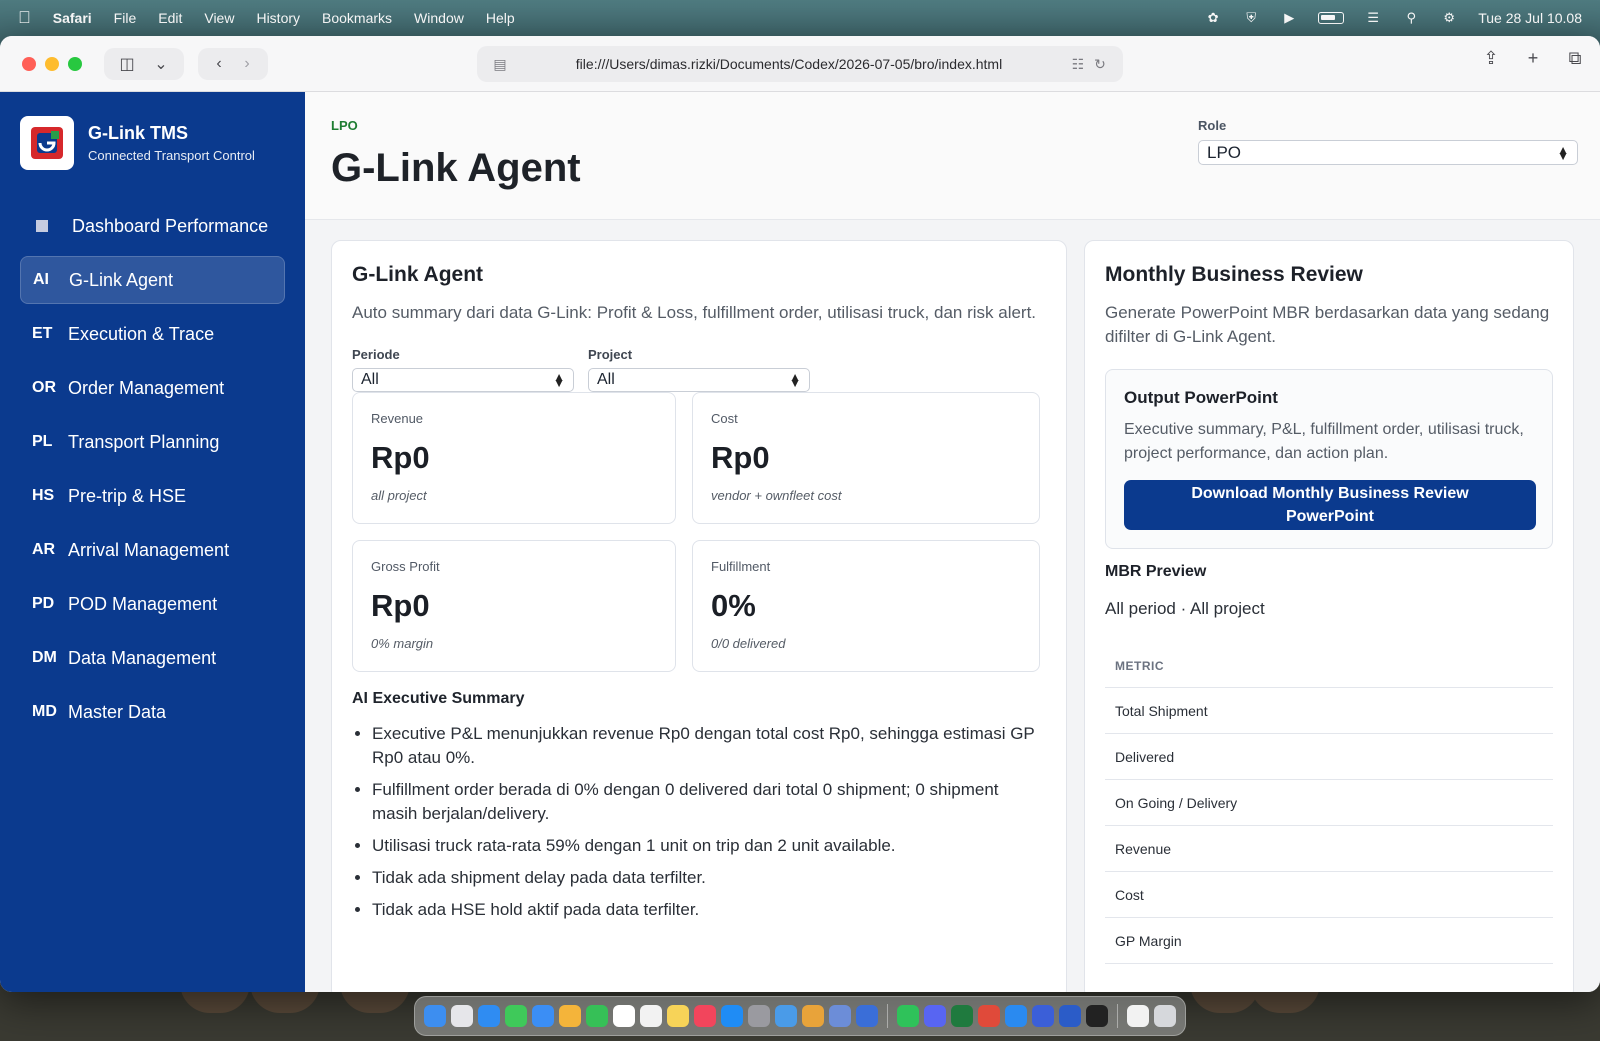  What do you see at coordinates (152, 550) in the screenshot?
I see `sidebar-item-arrival-management: AR Arrival Management` at bounding box center [152, 550].